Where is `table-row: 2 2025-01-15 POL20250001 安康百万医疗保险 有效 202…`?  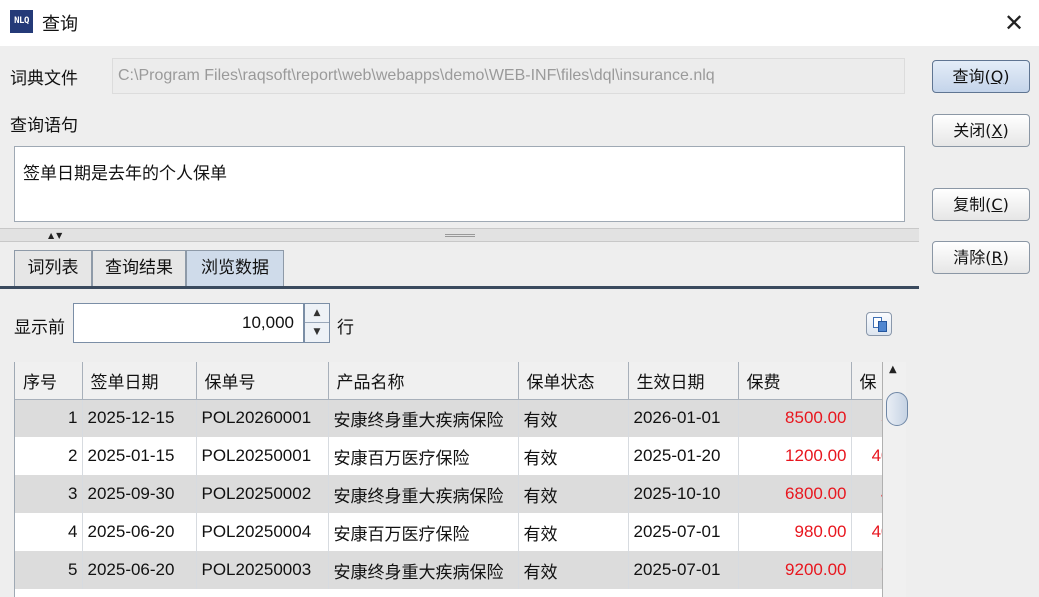 table-row: 2 2025-01-15 POL20250001 安康百万医疗保险 有效 202… is located at coordinates (448, 456).